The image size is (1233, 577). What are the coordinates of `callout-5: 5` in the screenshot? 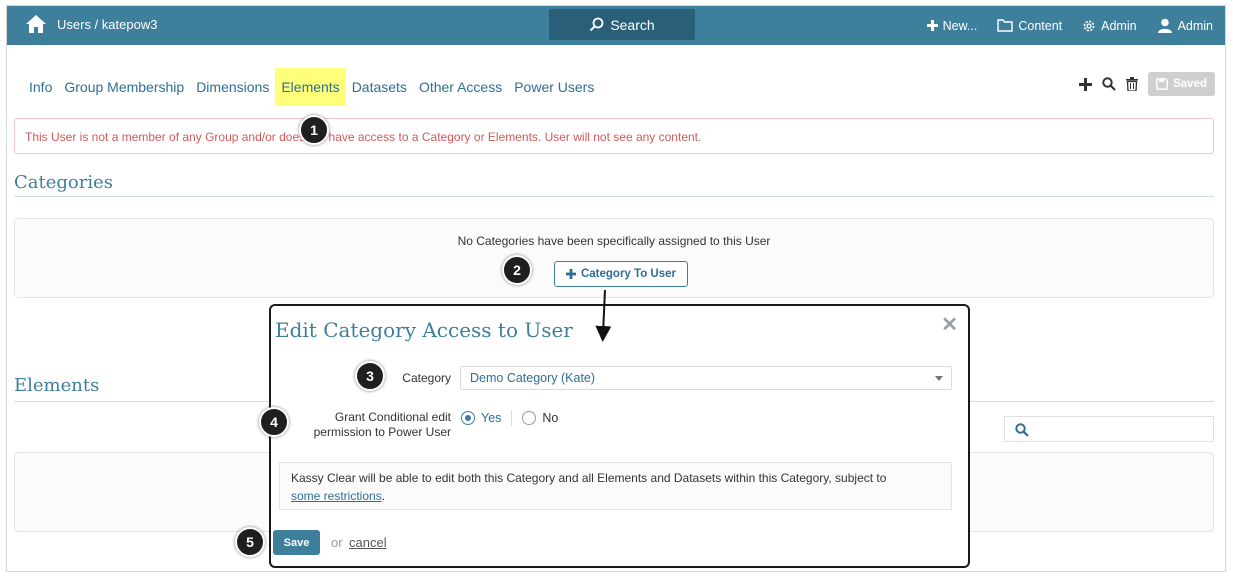 It's located at (250, 542).